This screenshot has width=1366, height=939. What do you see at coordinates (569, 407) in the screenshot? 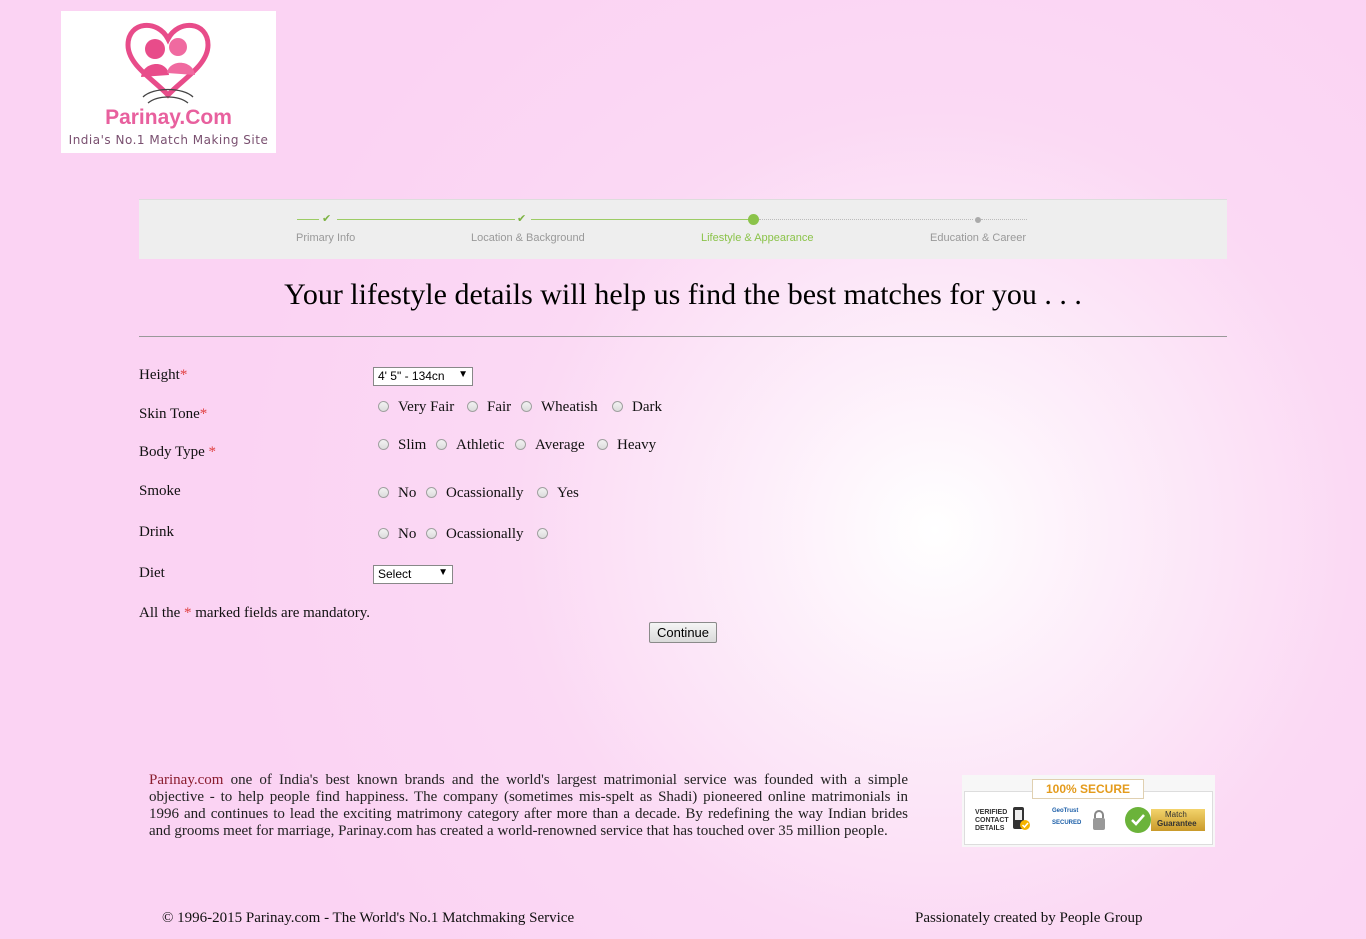
I see `radio-label: Wheatish` at bounding box center [569, 407].